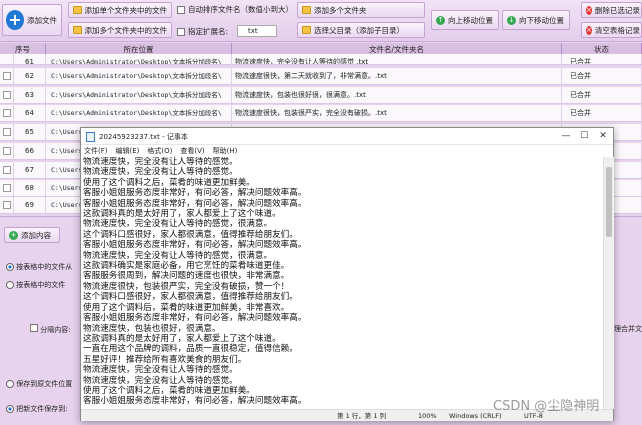 This screenshot has height=425, width=642. I want to click on notepad-icon, so click(90, 137).